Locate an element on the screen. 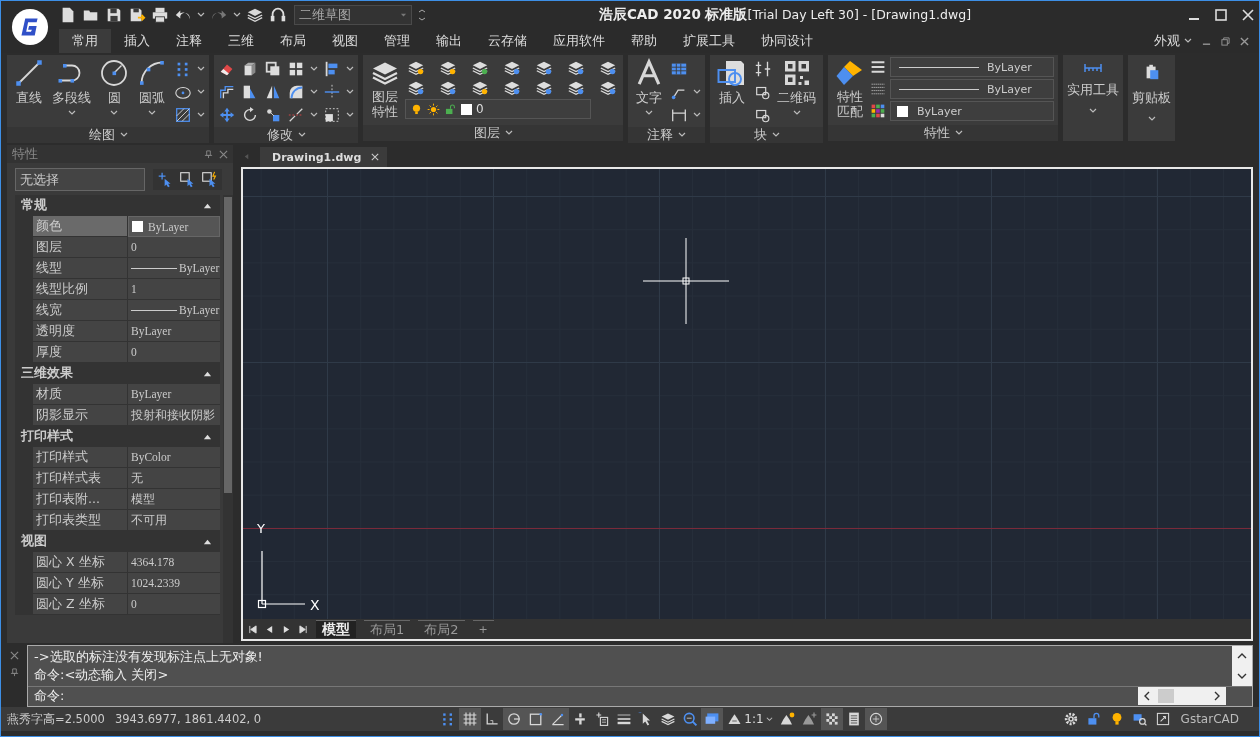 This screenshot has height=737, width=1260. layer-properties-button: 图层特性 is located at coordinates (385, 88).